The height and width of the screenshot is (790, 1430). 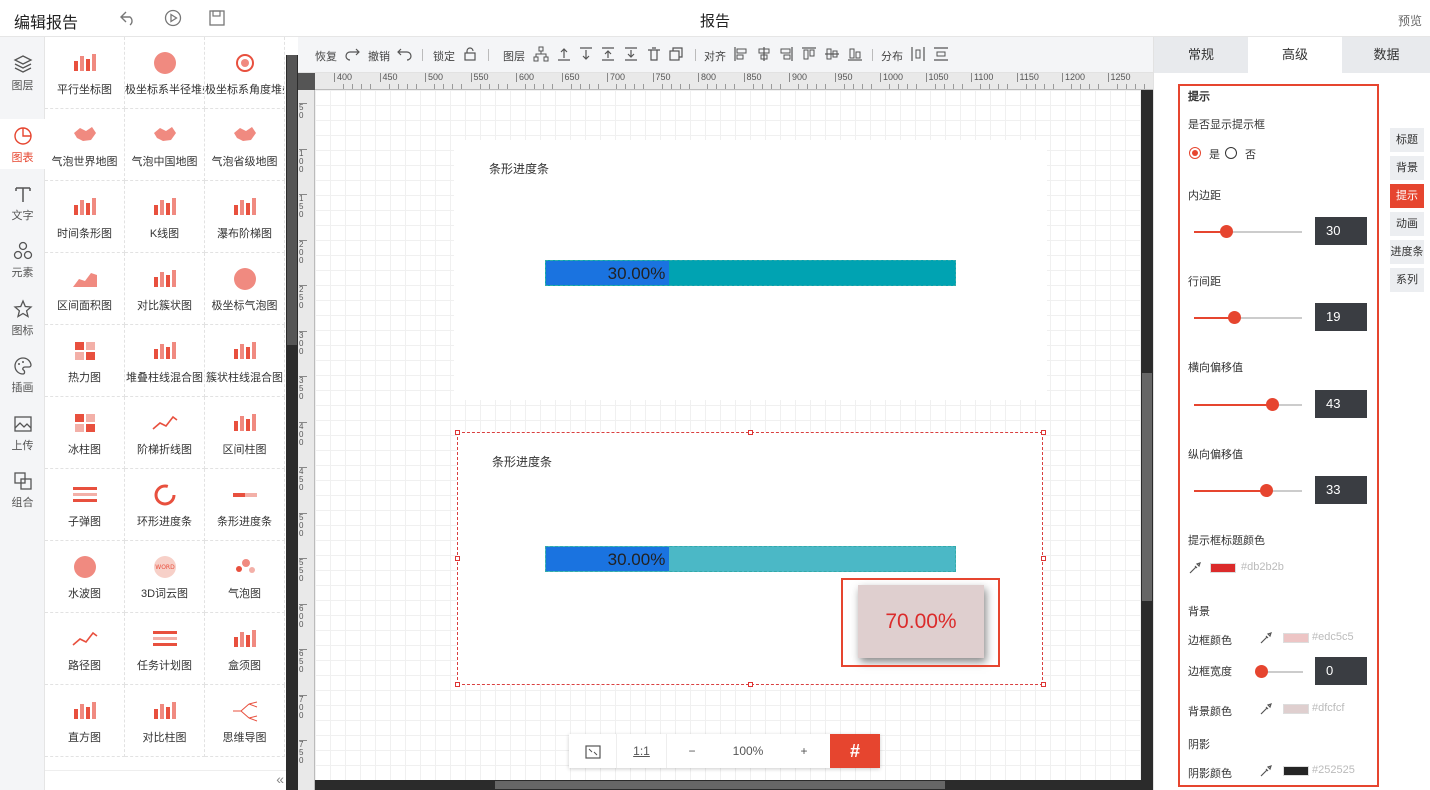 I want to click on align-bottom-icon, so click(x=855, y=54).